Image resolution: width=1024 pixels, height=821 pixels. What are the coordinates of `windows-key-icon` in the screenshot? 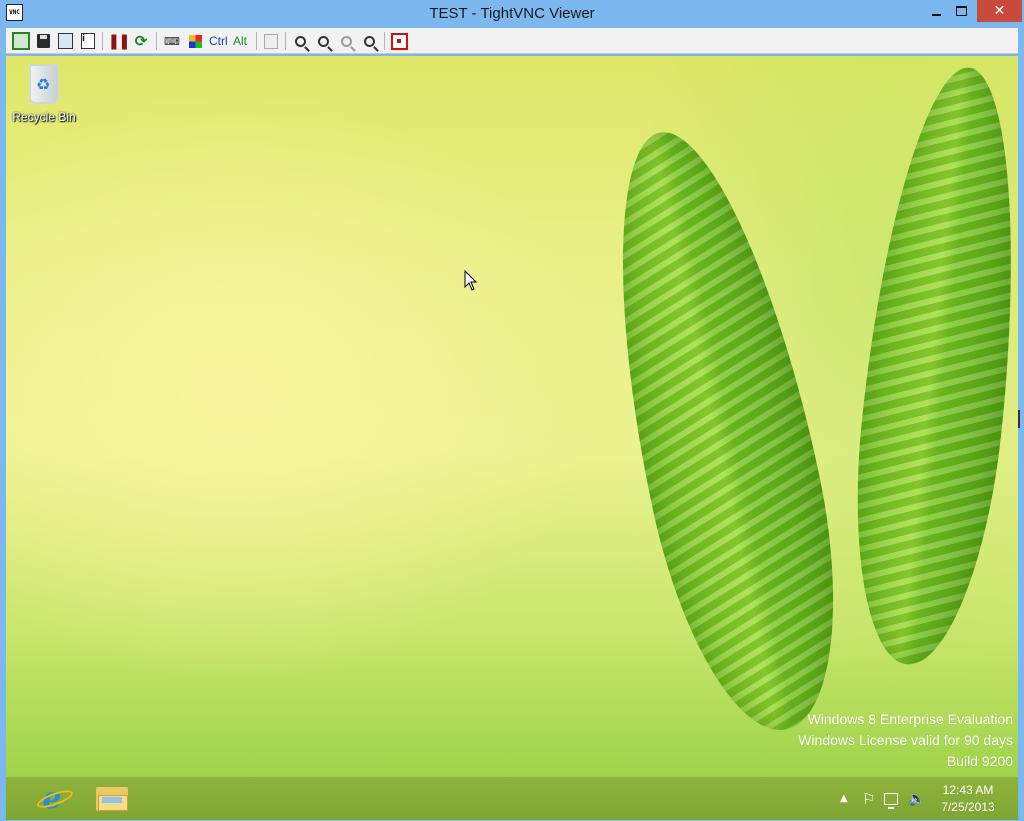 It's located at (195, 41).